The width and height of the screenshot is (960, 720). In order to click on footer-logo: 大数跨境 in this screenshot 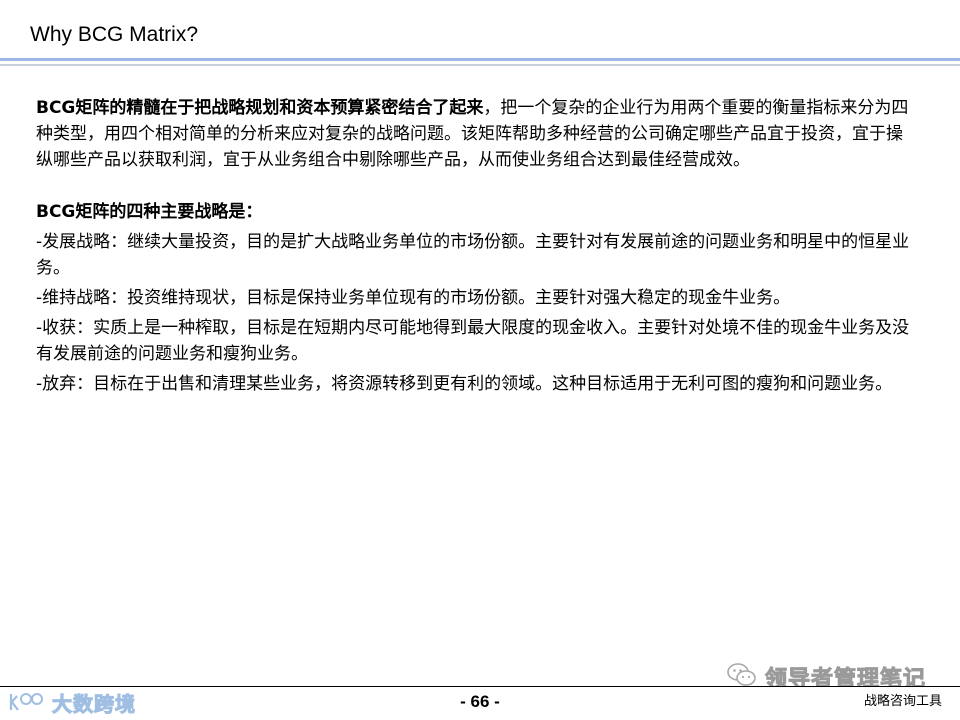, I will do `click(72, 702)`.